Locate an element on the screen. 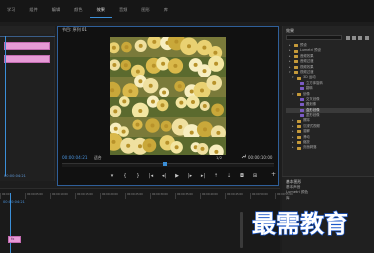 Image resolution: width=374 pixels, height=253 pixels. timeline-playhead is located at coordinates (10, 223).